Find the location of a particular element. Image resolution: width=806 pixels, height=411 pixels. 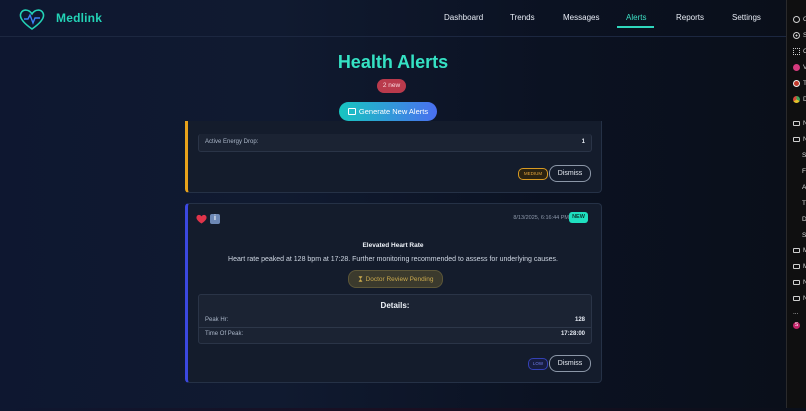

side-item: V is located at coordinates (799, 67).